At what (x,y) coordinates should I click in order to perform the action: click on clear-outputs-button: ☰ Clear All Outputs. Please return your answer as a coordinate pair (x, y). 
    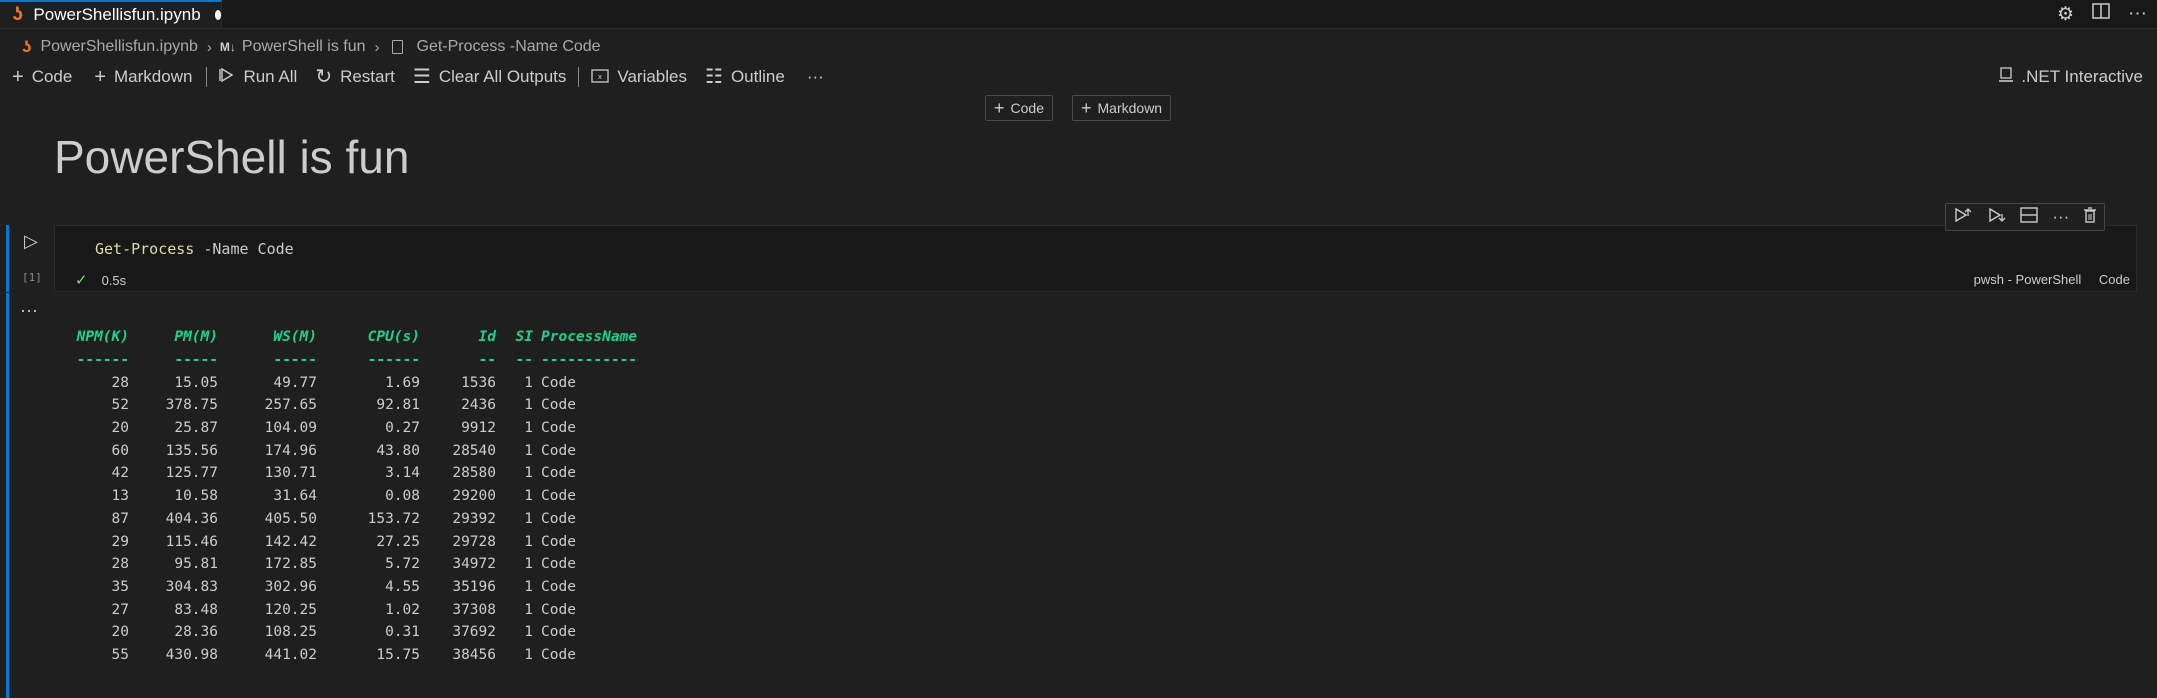
    Looking at the image, I should click on (490, 77).